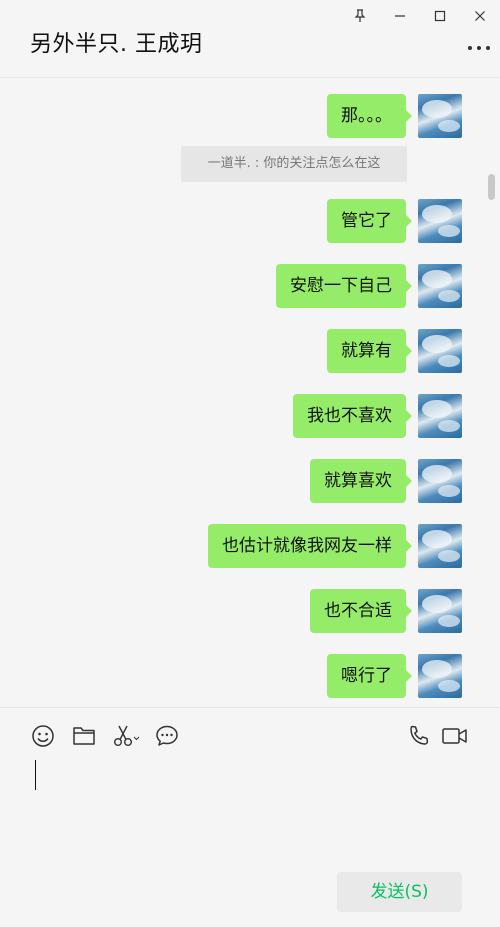 The height and width of the screenshot is (927, 500). I want to click on pin-button, so click(360, 16).